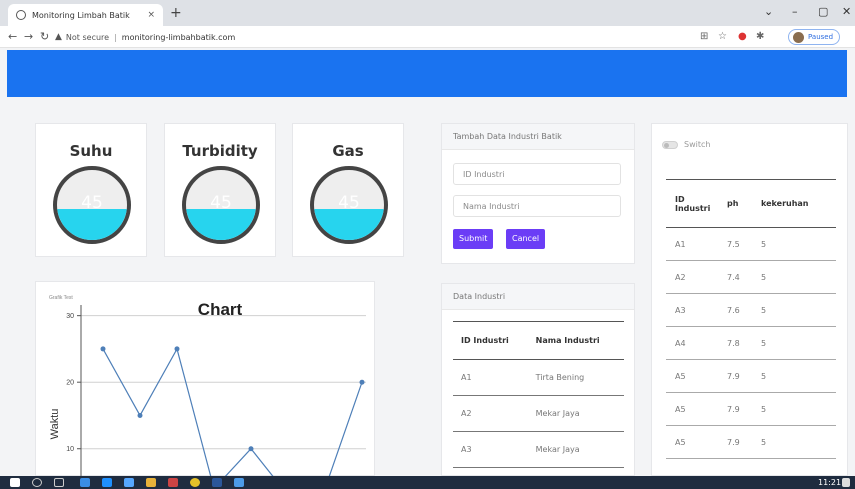 This screenshot has width=855, height=489. What do you see at coordinates (85, 482) in the screenshot?
I see `edge-icon` at bounding box center [85, 482].